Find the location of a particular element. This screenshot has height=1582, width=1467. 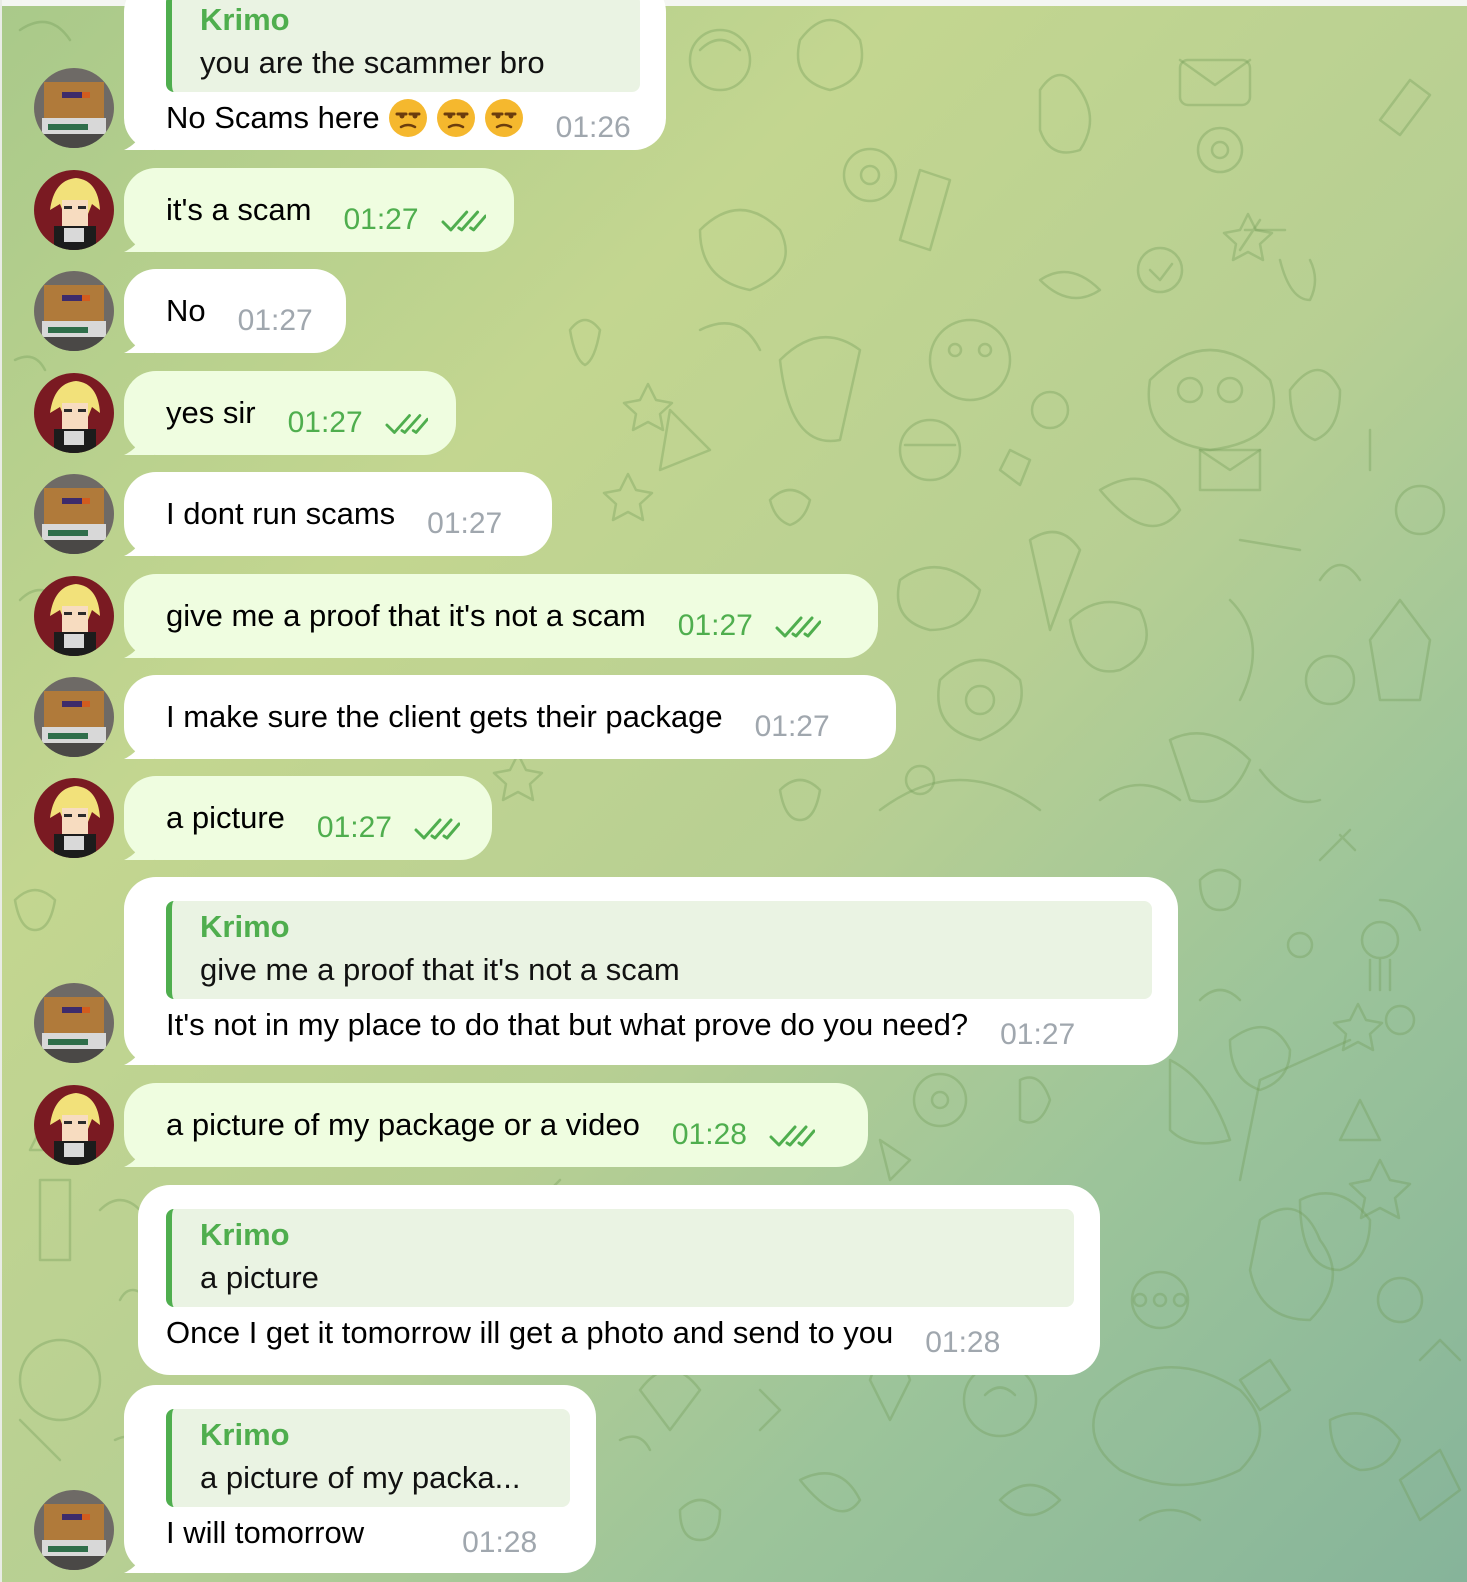

message-bubble: I dont run scams 01:27 is located at coordinates (338, 514).